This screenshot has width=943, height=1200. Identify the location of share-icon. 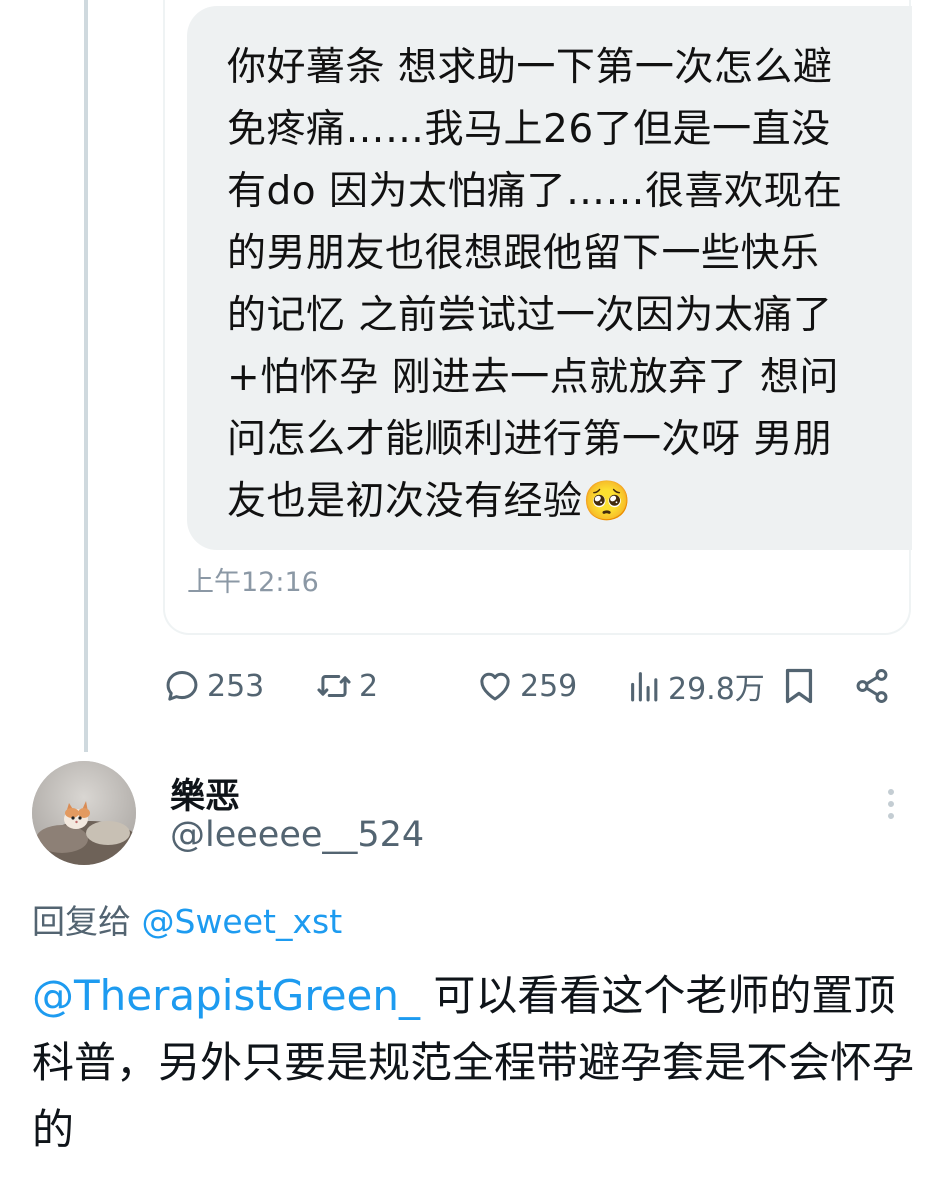
(872, 686).